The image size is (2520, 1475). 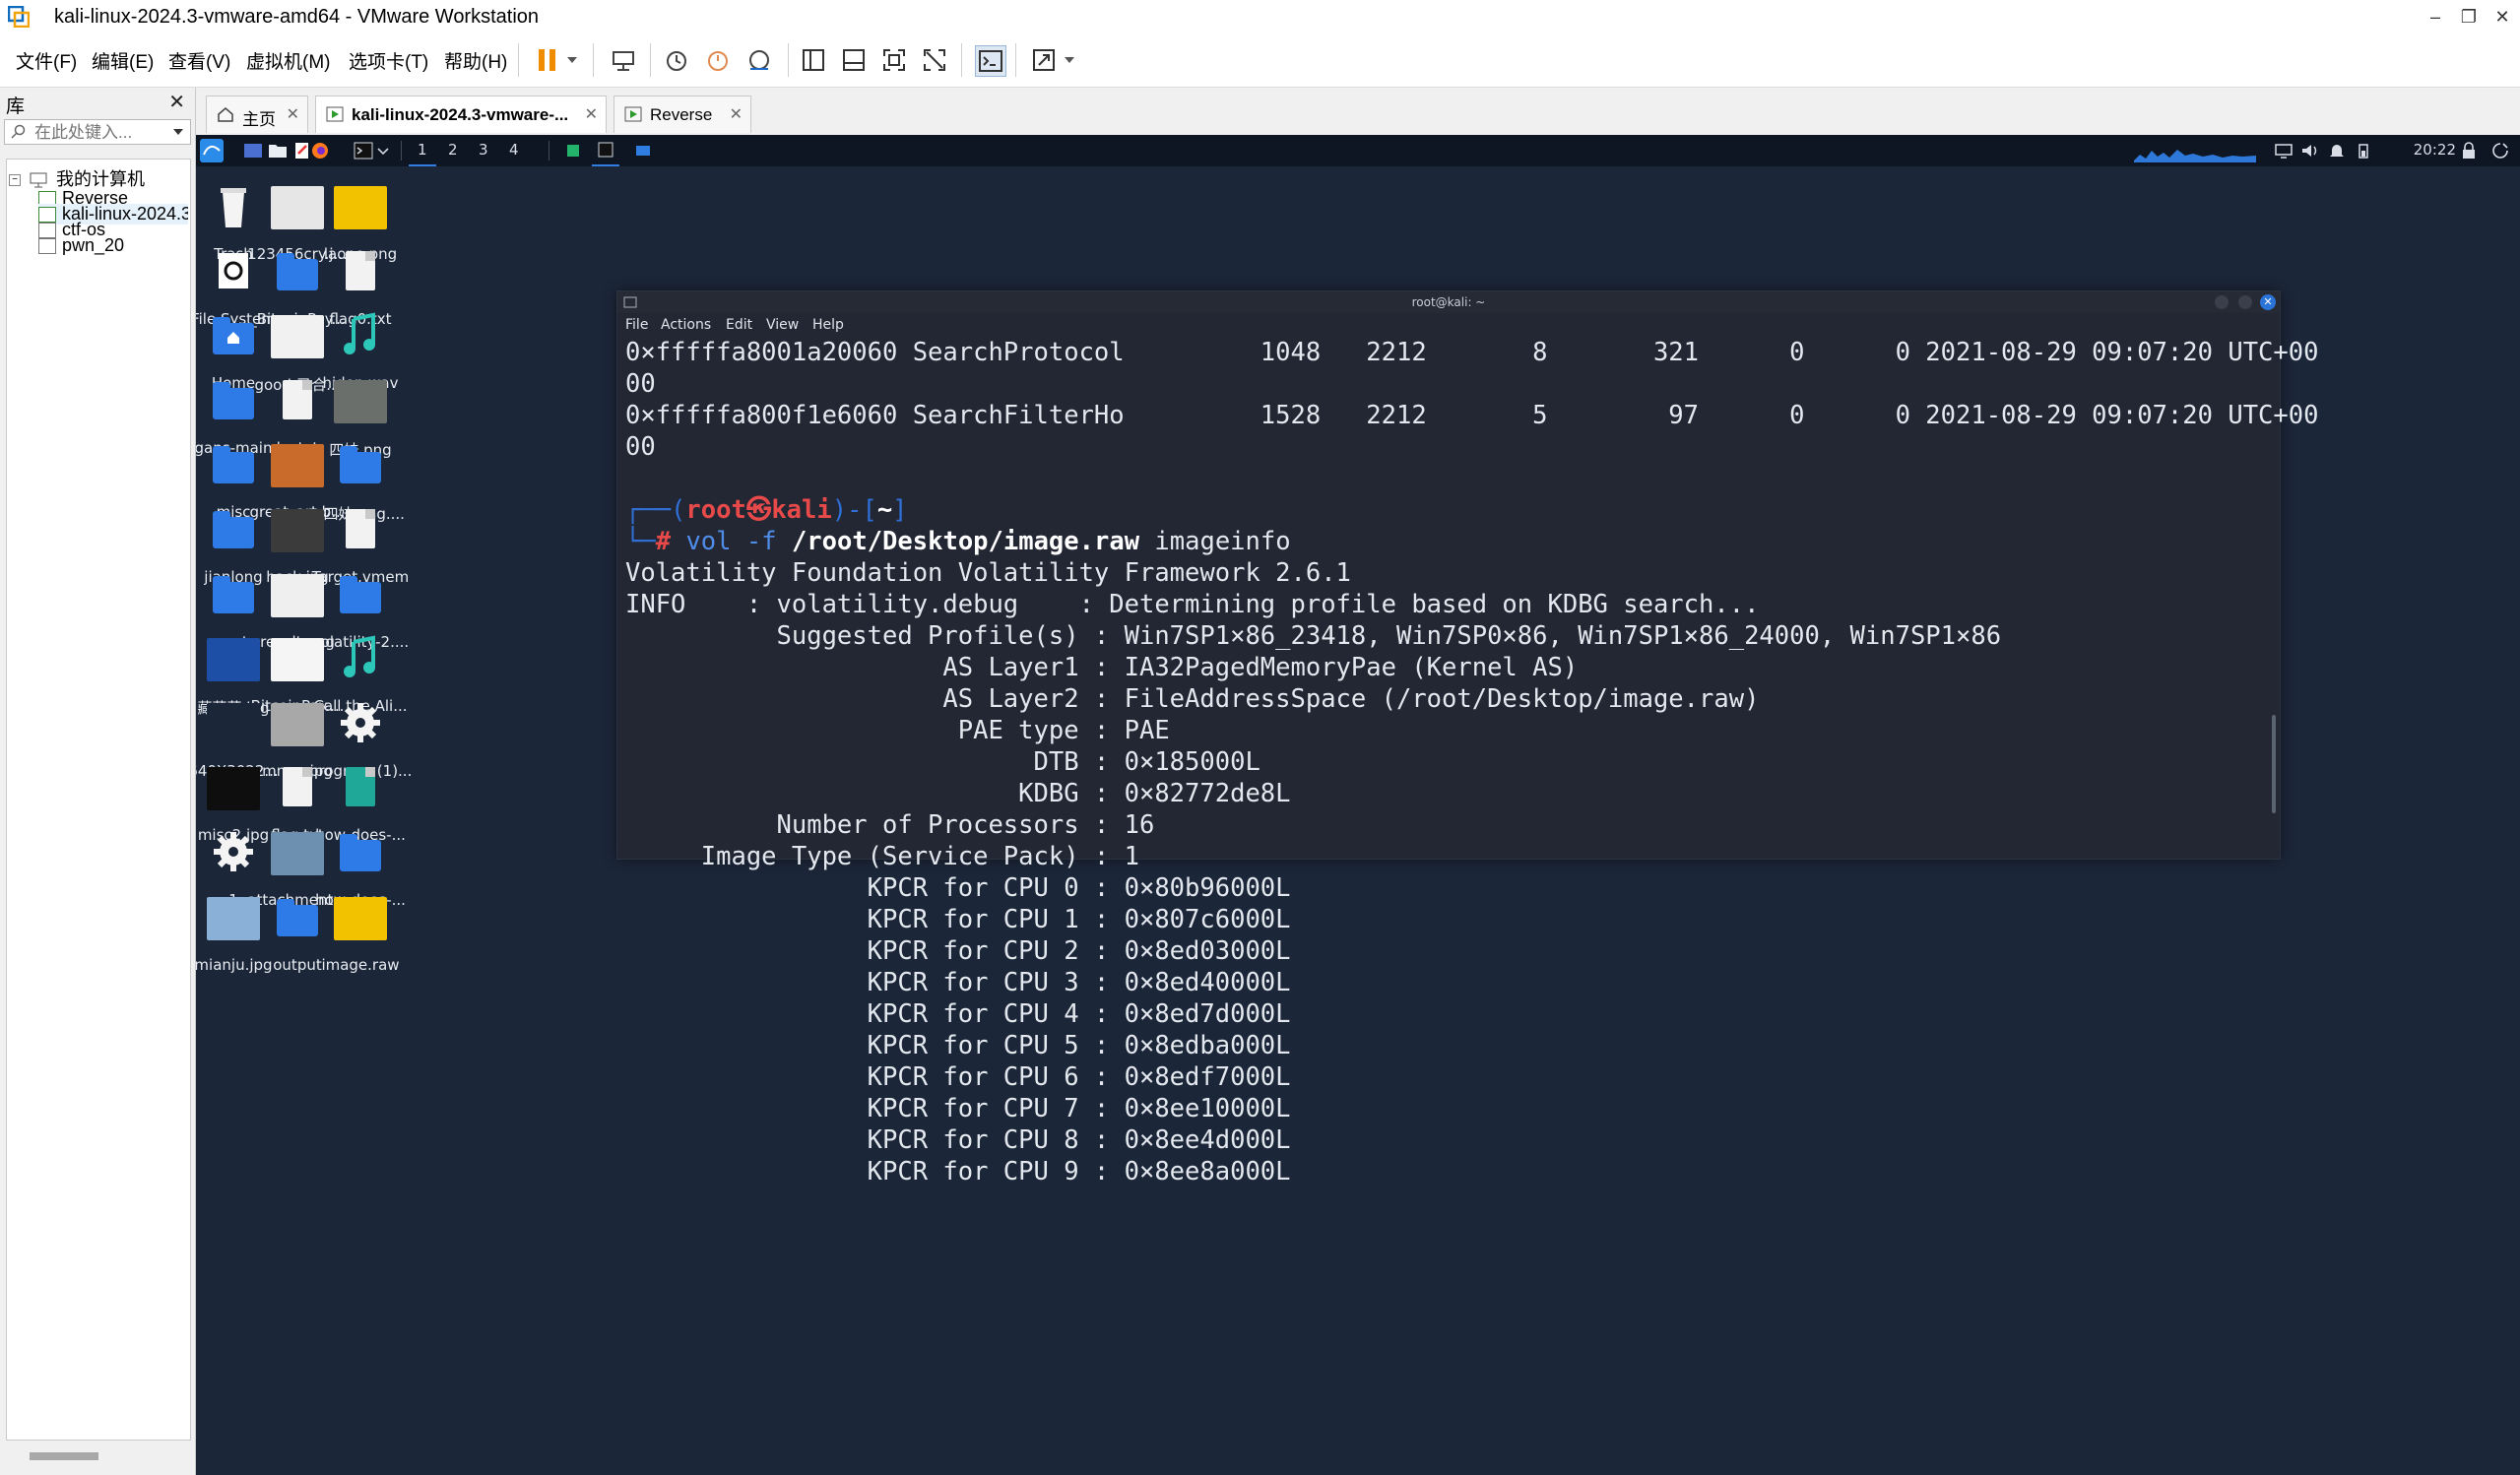 I want to click on text-editor-icon, so click(x=302, y=151).